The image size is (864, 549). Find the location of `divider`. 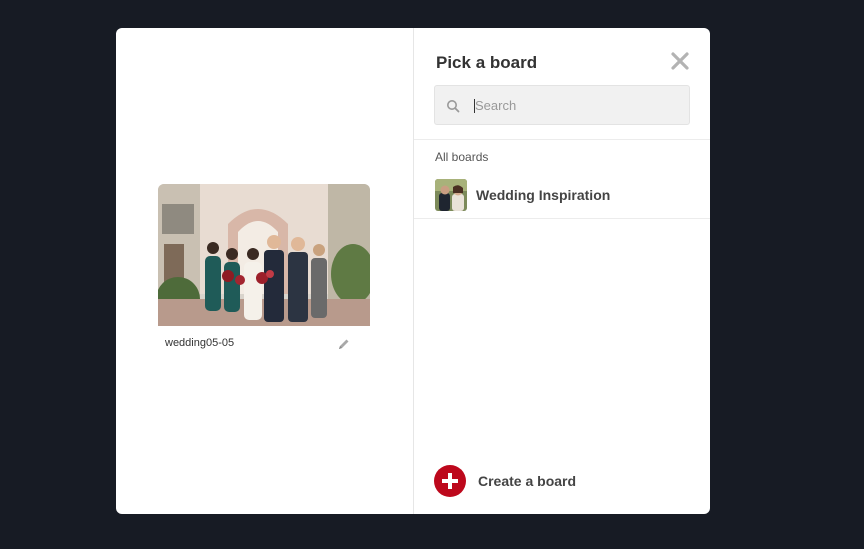

divider is located at coordinates (562, 139).